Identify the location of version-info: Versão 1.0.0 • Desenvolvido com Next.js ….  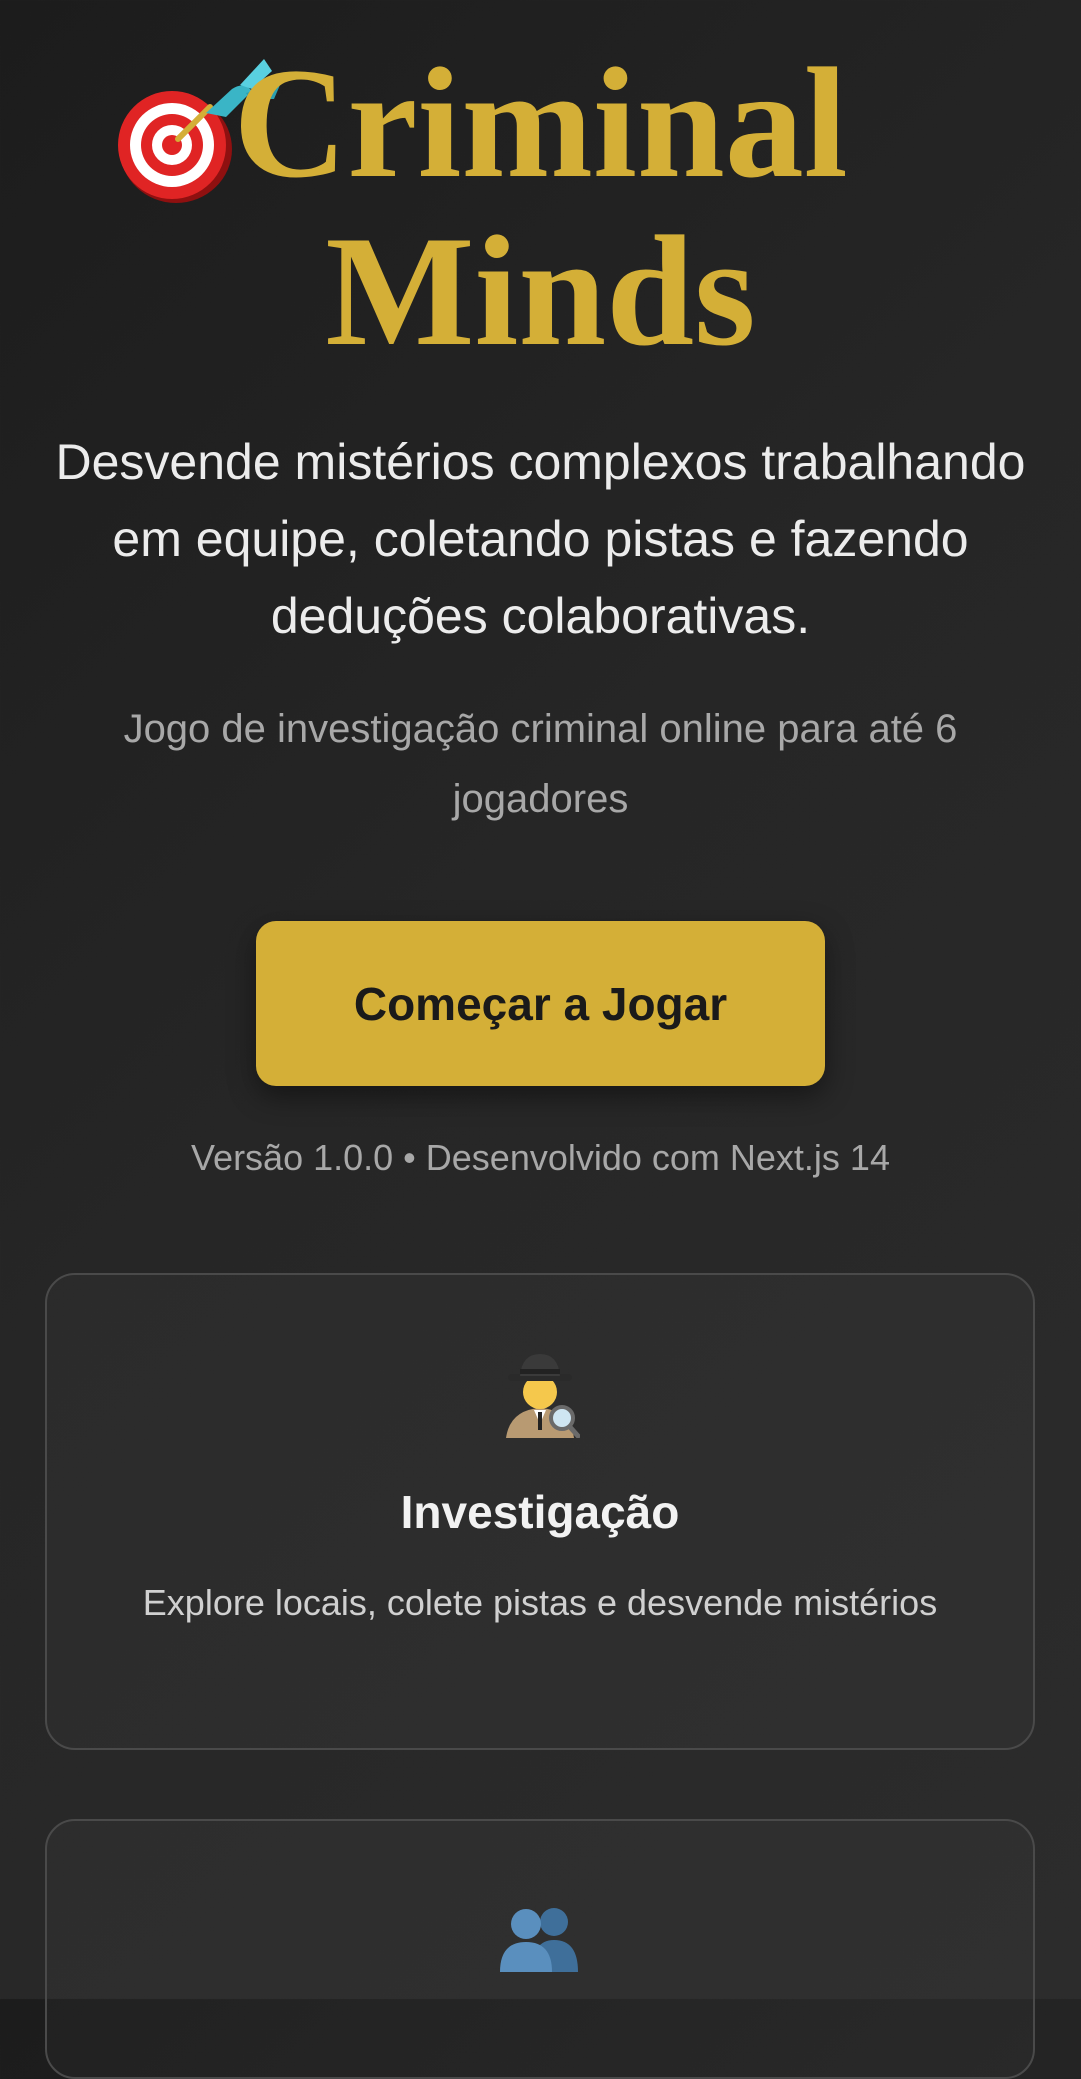
(540, 1157).